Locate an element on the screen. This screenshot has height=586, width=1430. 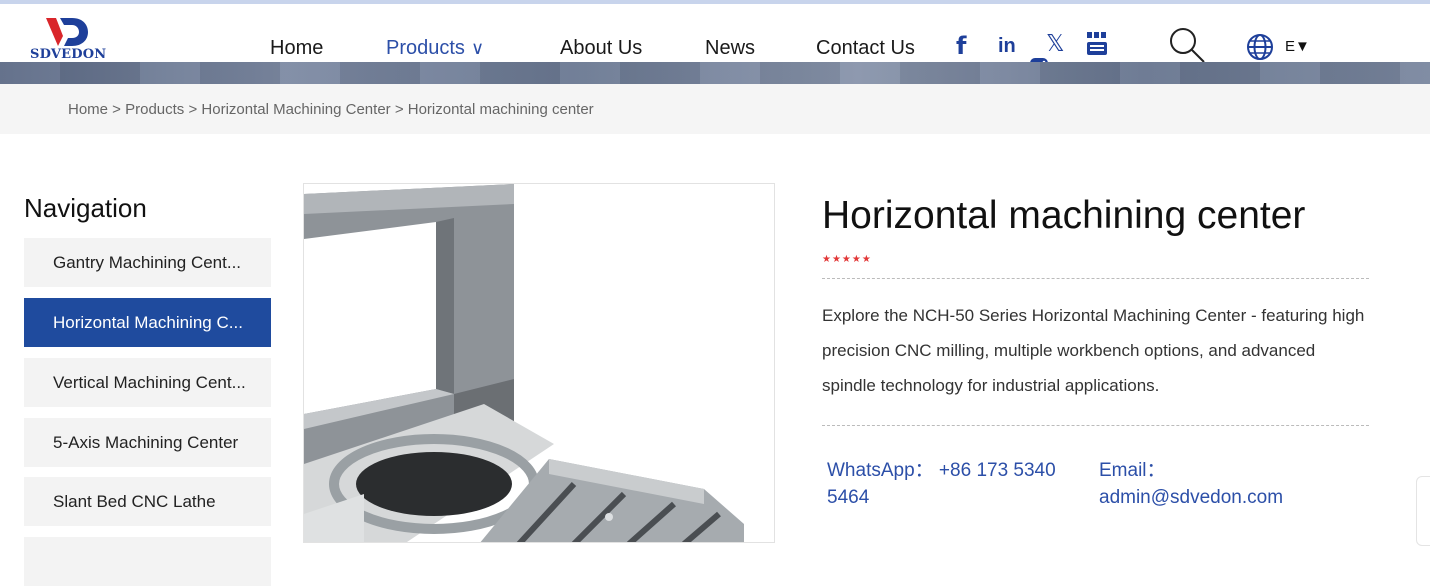
nav-products-label: Products is located at coordinates (425, 48).